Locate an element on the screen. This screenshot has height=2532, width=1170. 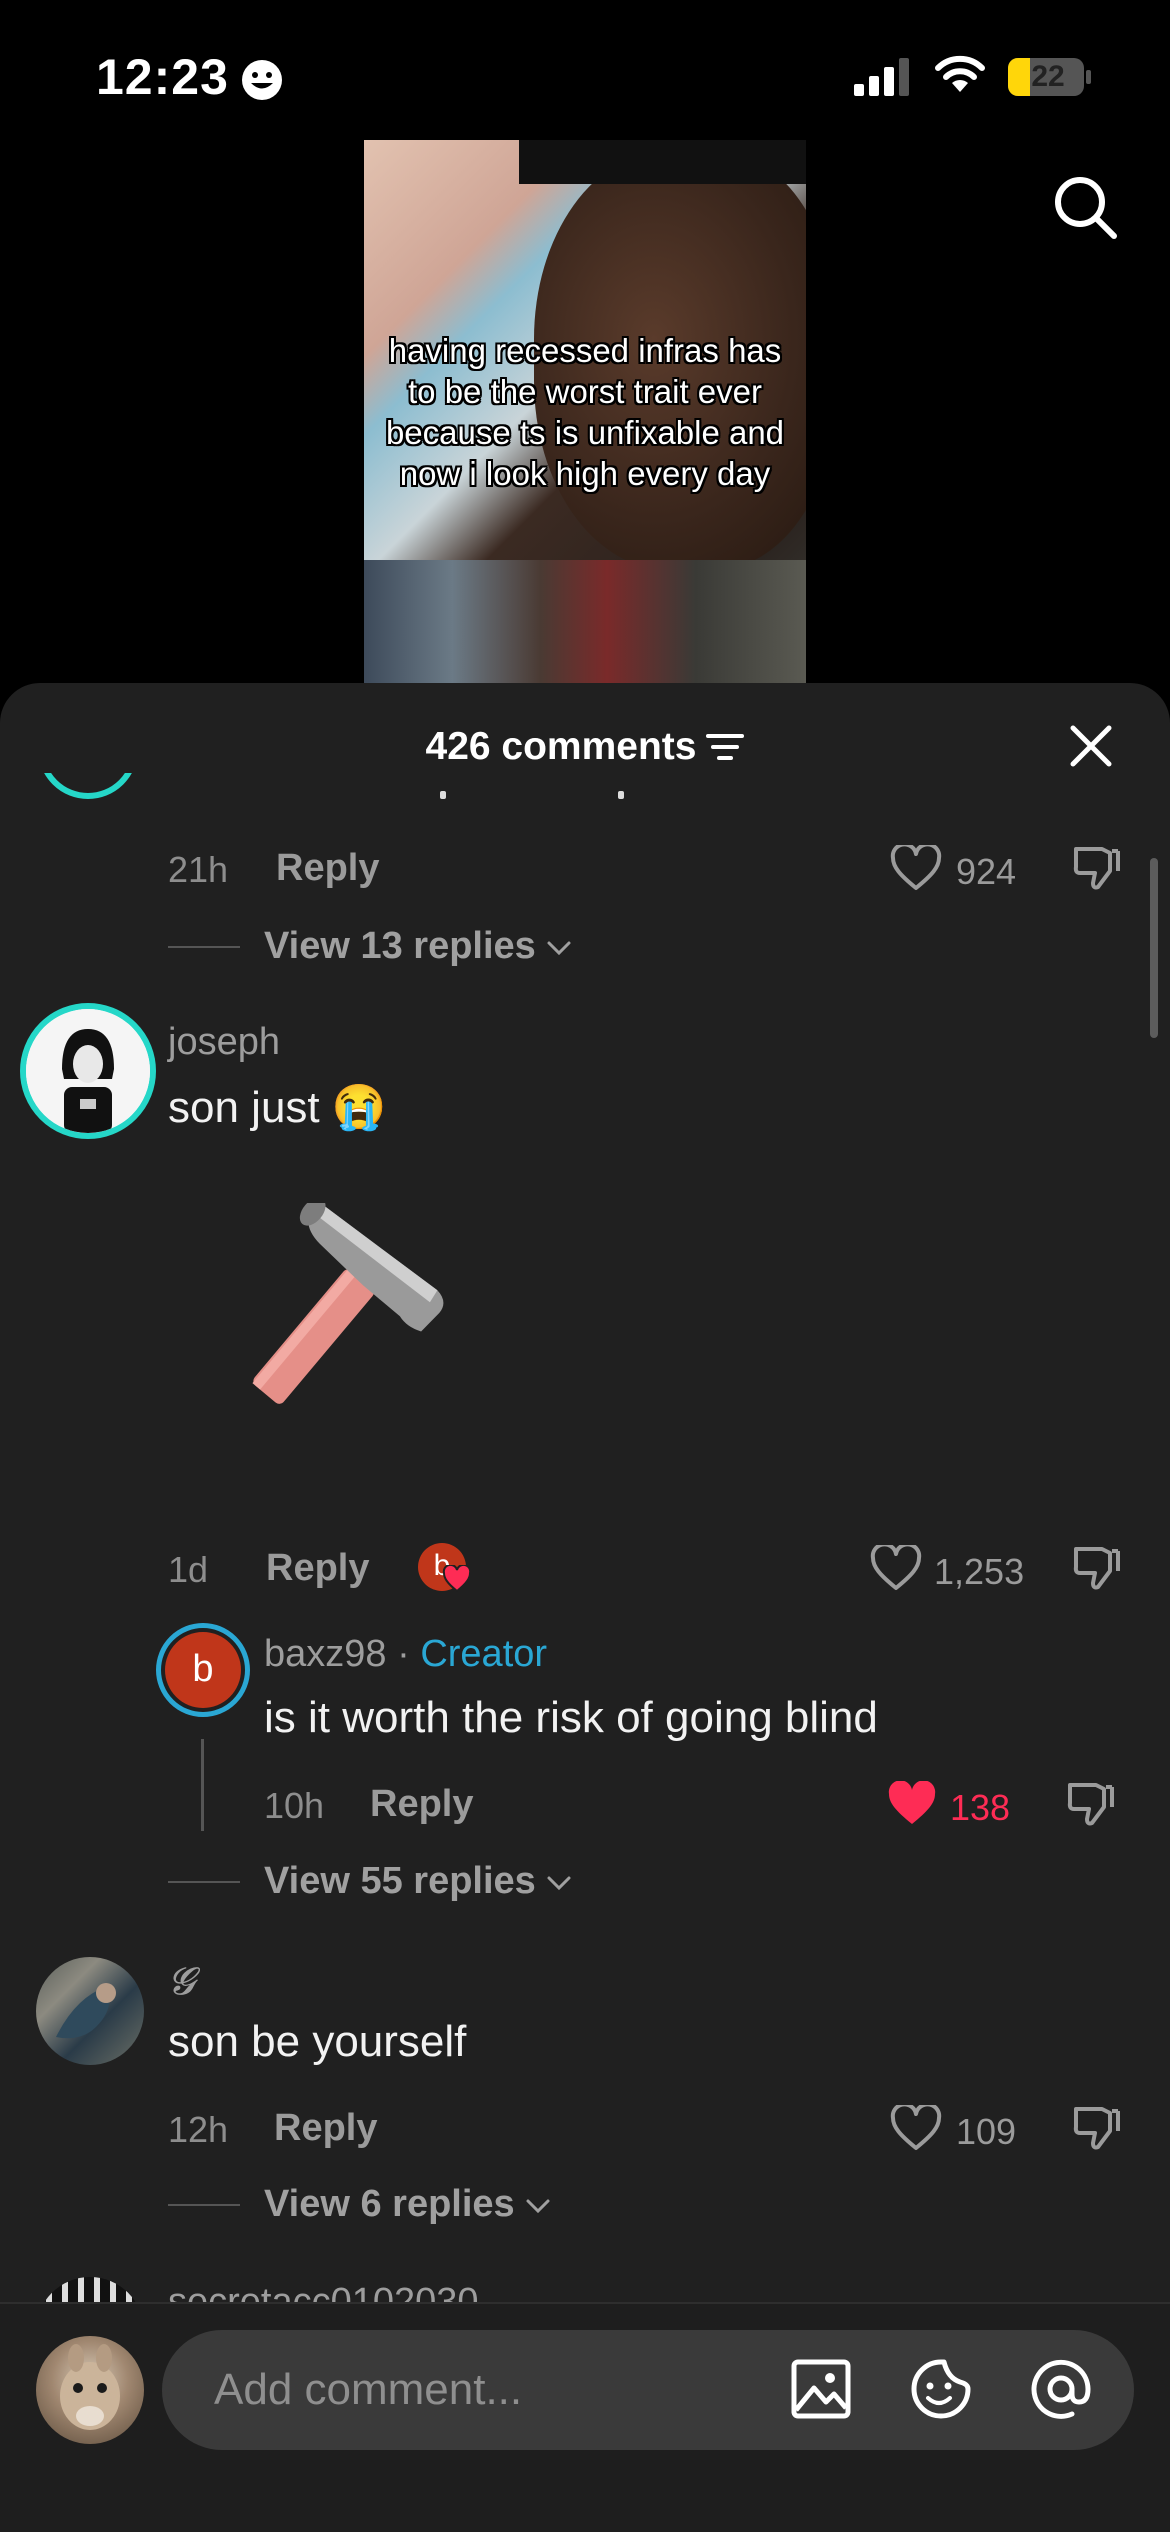
sticker-icon is located at coordinates (941, 2389).